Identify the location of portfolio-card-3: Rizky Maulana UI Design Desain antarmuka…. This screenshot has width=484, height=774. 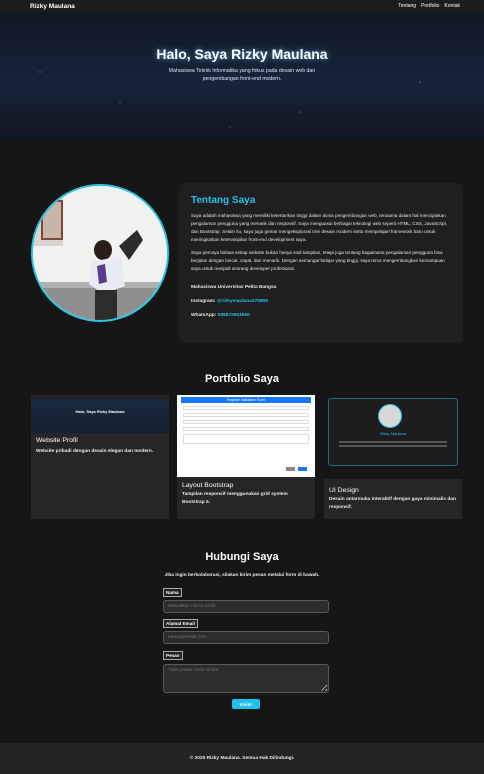
(393, 457).